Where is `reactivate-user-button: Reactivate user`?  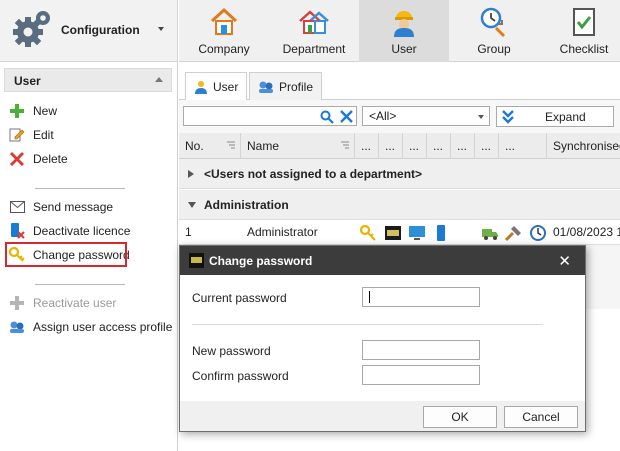
reactivate-user-button: Reactivate user is located at coordinates (62, 303).